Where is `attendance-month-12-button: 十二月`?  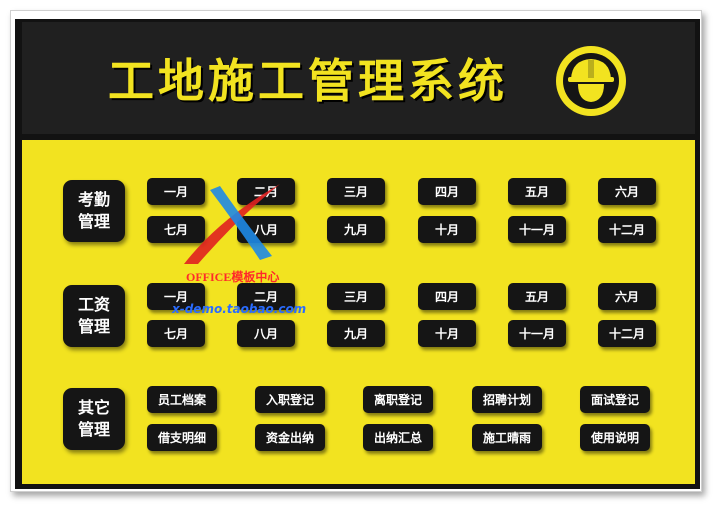
attendance-month-12-button: 十二月 is located at coordinates (627, 229).